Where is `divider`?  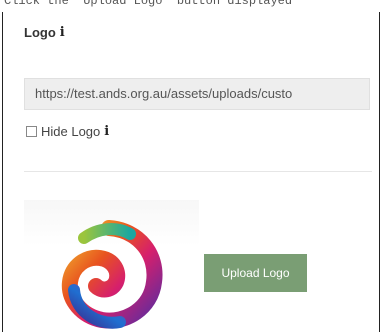 divider is located at coordinates (198, 171).